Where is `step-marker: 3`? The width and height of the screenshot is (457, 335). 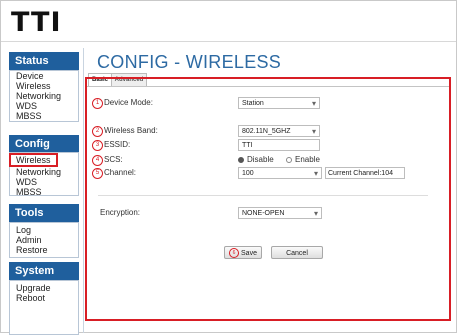
step-marker: 3 is located at coordinates (97, 145).